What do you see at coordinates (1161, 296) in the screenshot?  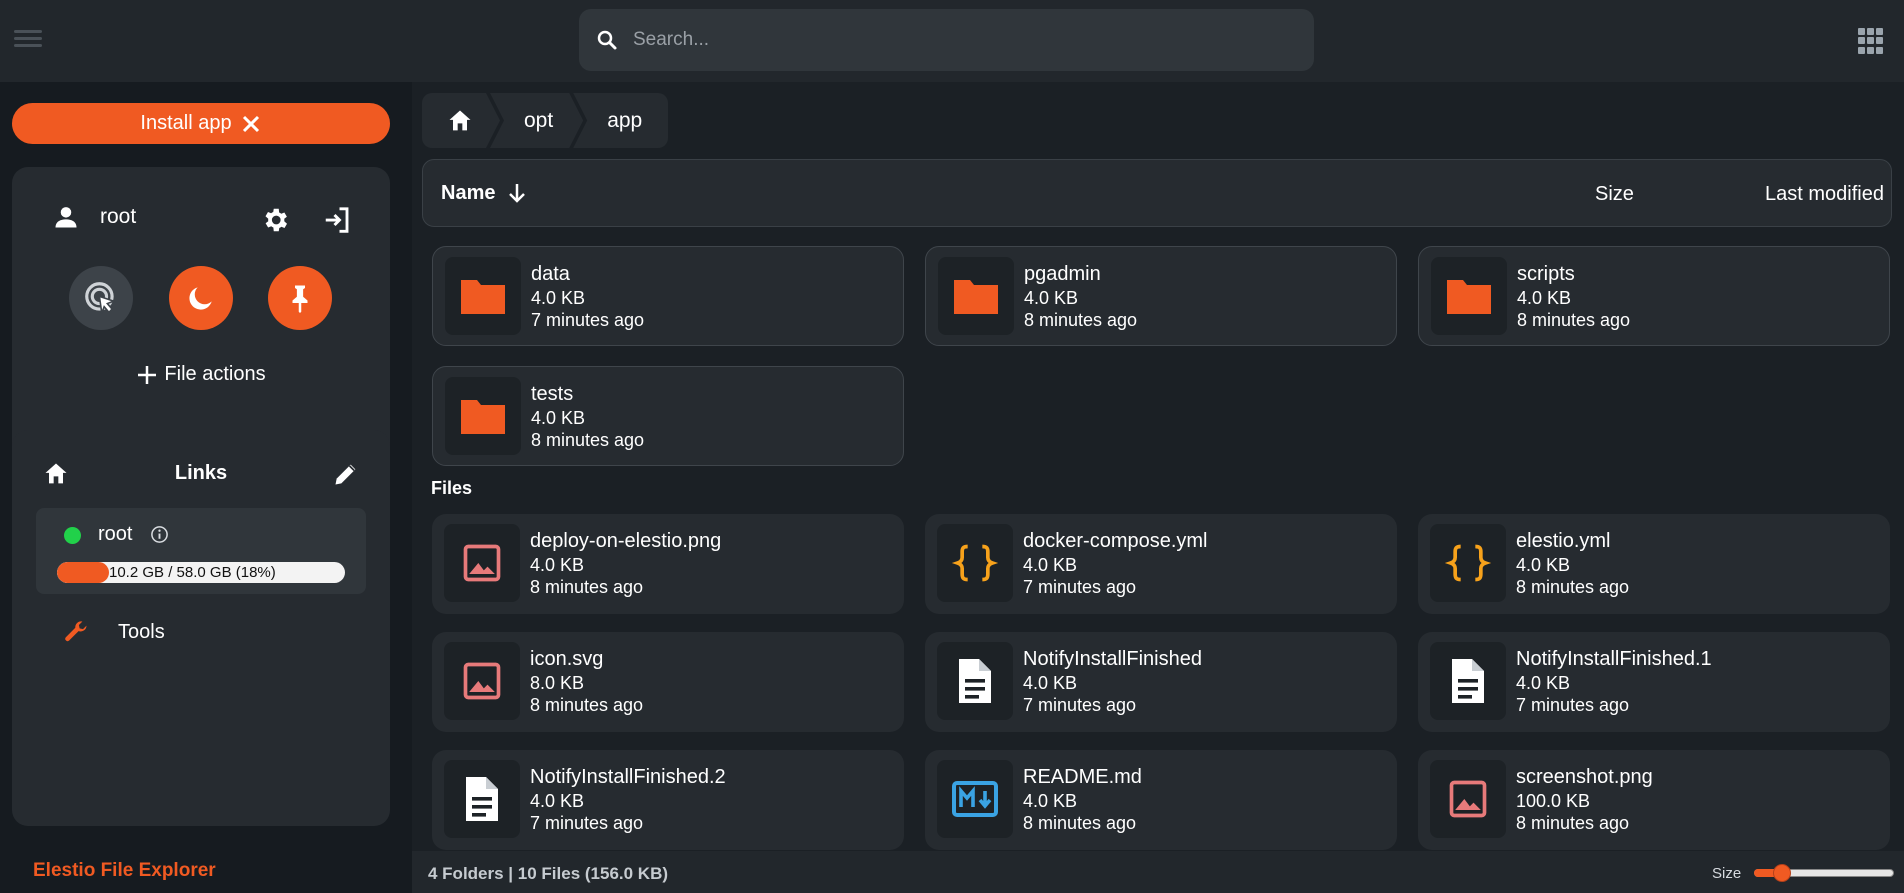 I see `folder-tile: pgadmin 4.0 KB 8 minutes ago` at bounding box center [1161, 296].